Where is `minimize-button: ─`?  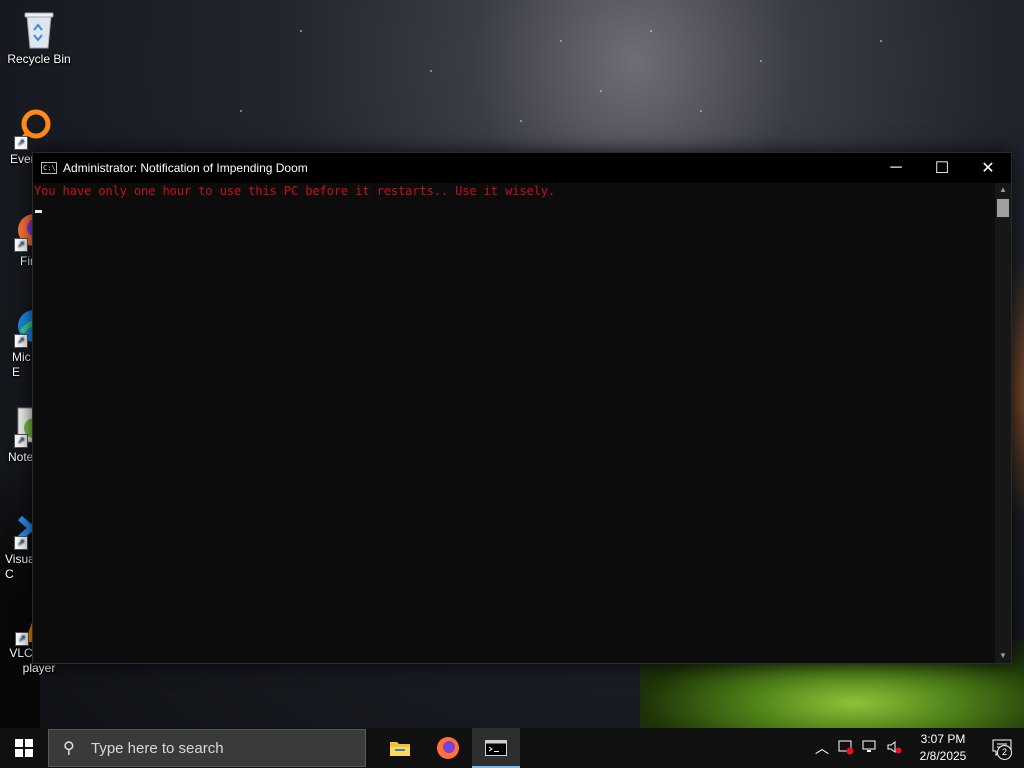 minimize-button: ─ is located at coordinates (896, 168).